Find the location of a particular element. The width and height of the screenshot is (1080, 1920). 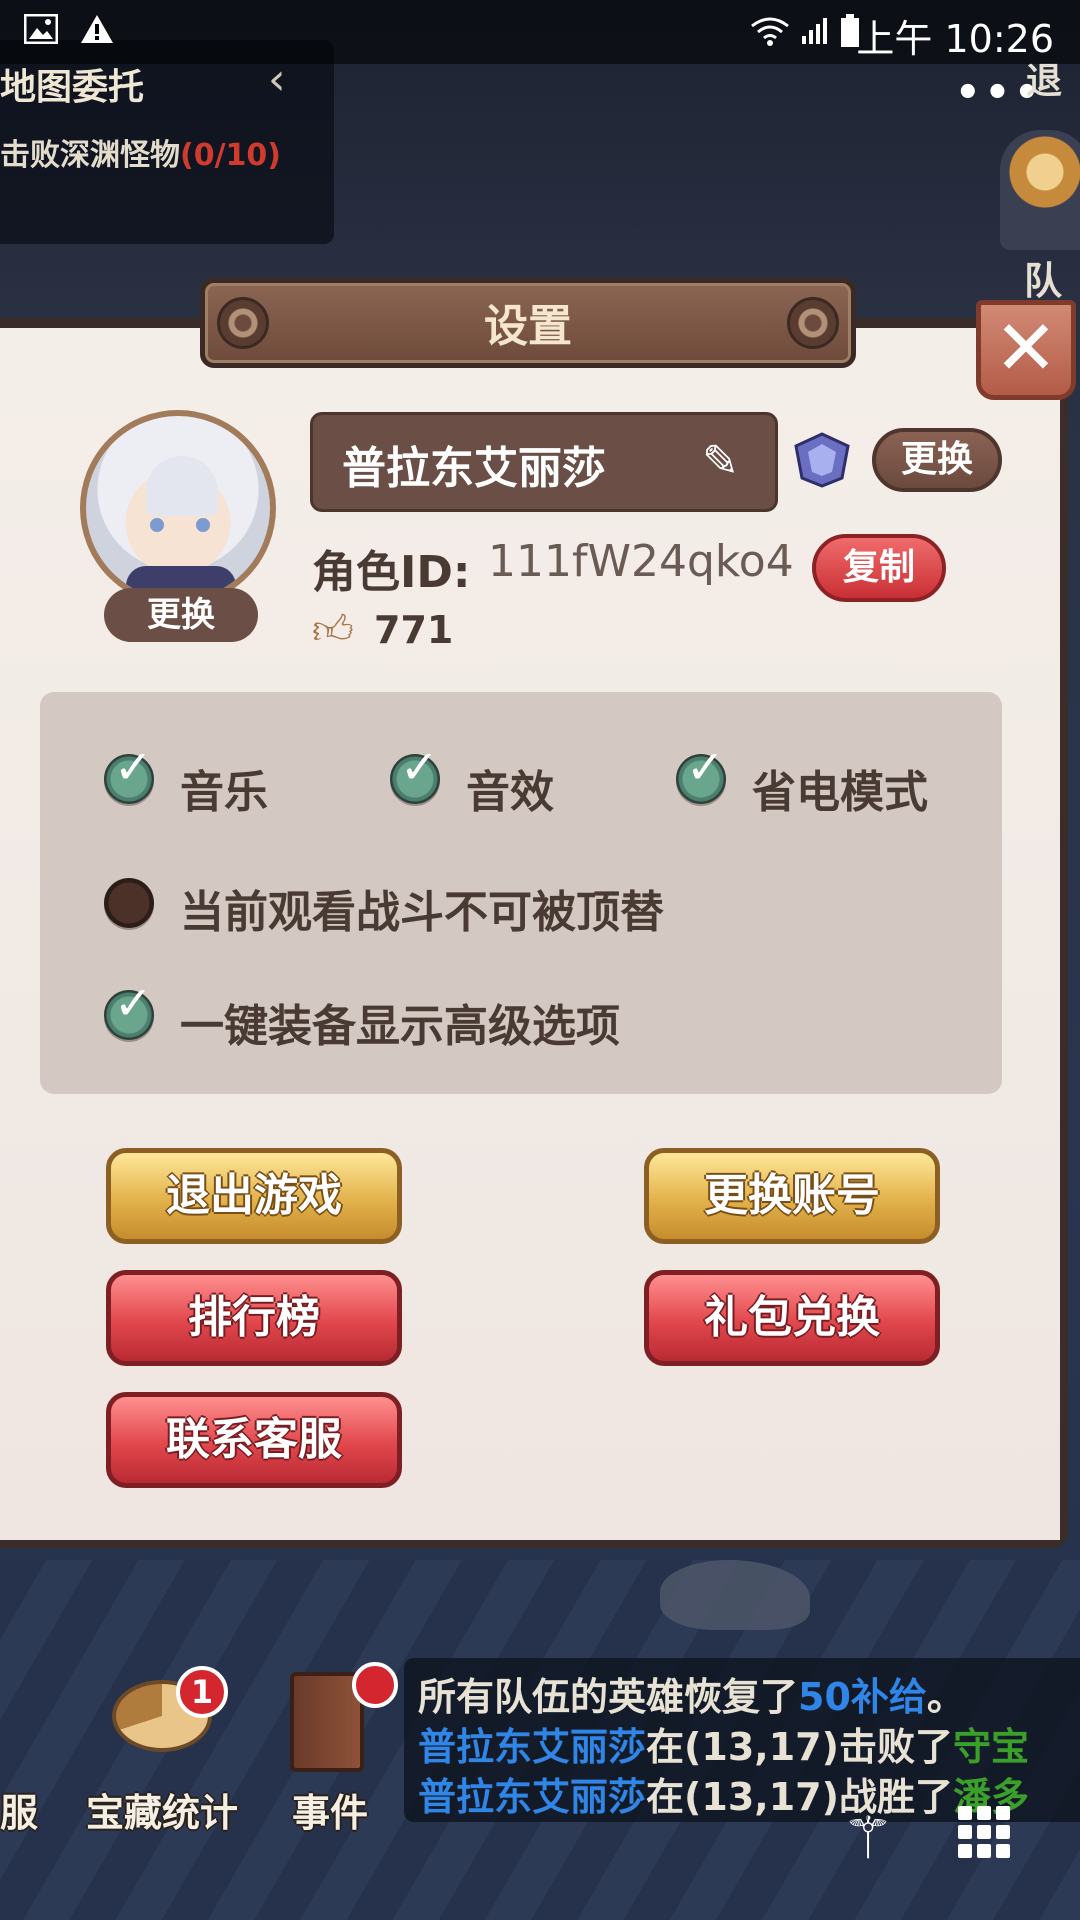

log-line: 普拉东艾丽莎在(13,17)击败了守宝 is located at coordinates (723, 1747).